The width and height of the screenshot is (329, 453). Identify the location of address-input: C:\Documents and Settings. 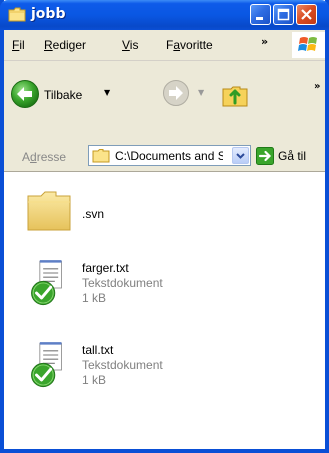
(169, 155).